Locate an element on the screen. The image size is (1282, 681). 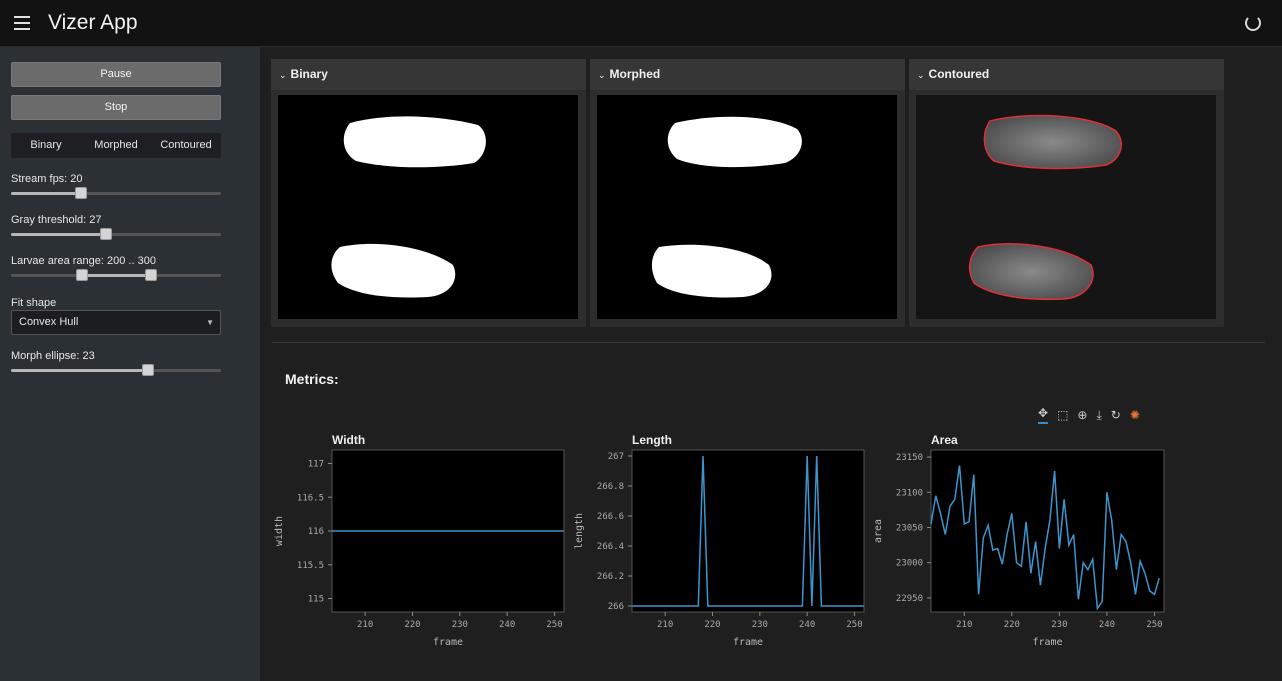
y-tick-label: 117 is located at coordinates (316, 465).